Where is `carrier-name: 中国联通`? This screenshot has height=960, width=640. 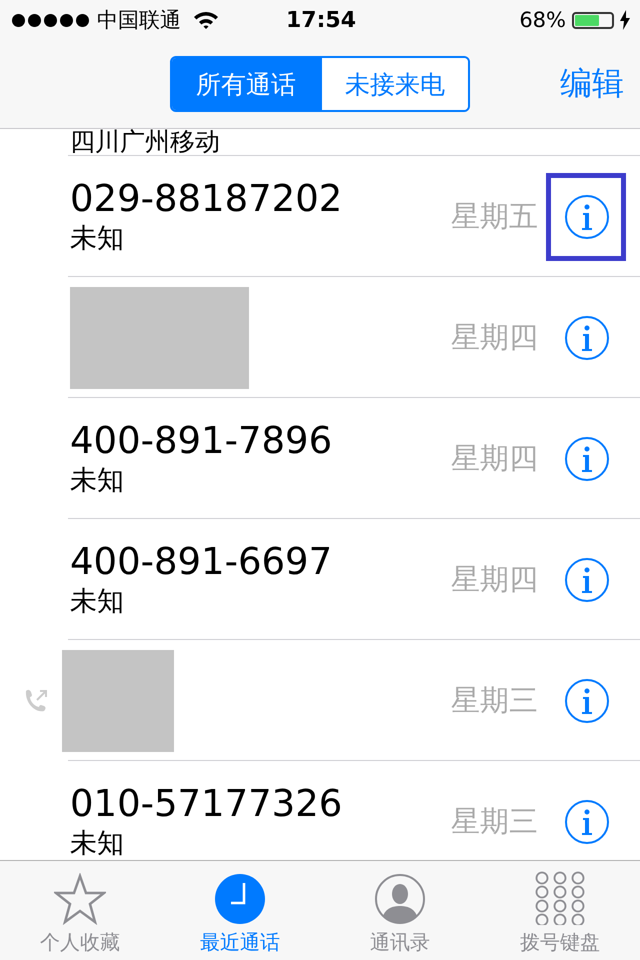 carrier-name: 中国联通 is located at coordinates (139, 20).